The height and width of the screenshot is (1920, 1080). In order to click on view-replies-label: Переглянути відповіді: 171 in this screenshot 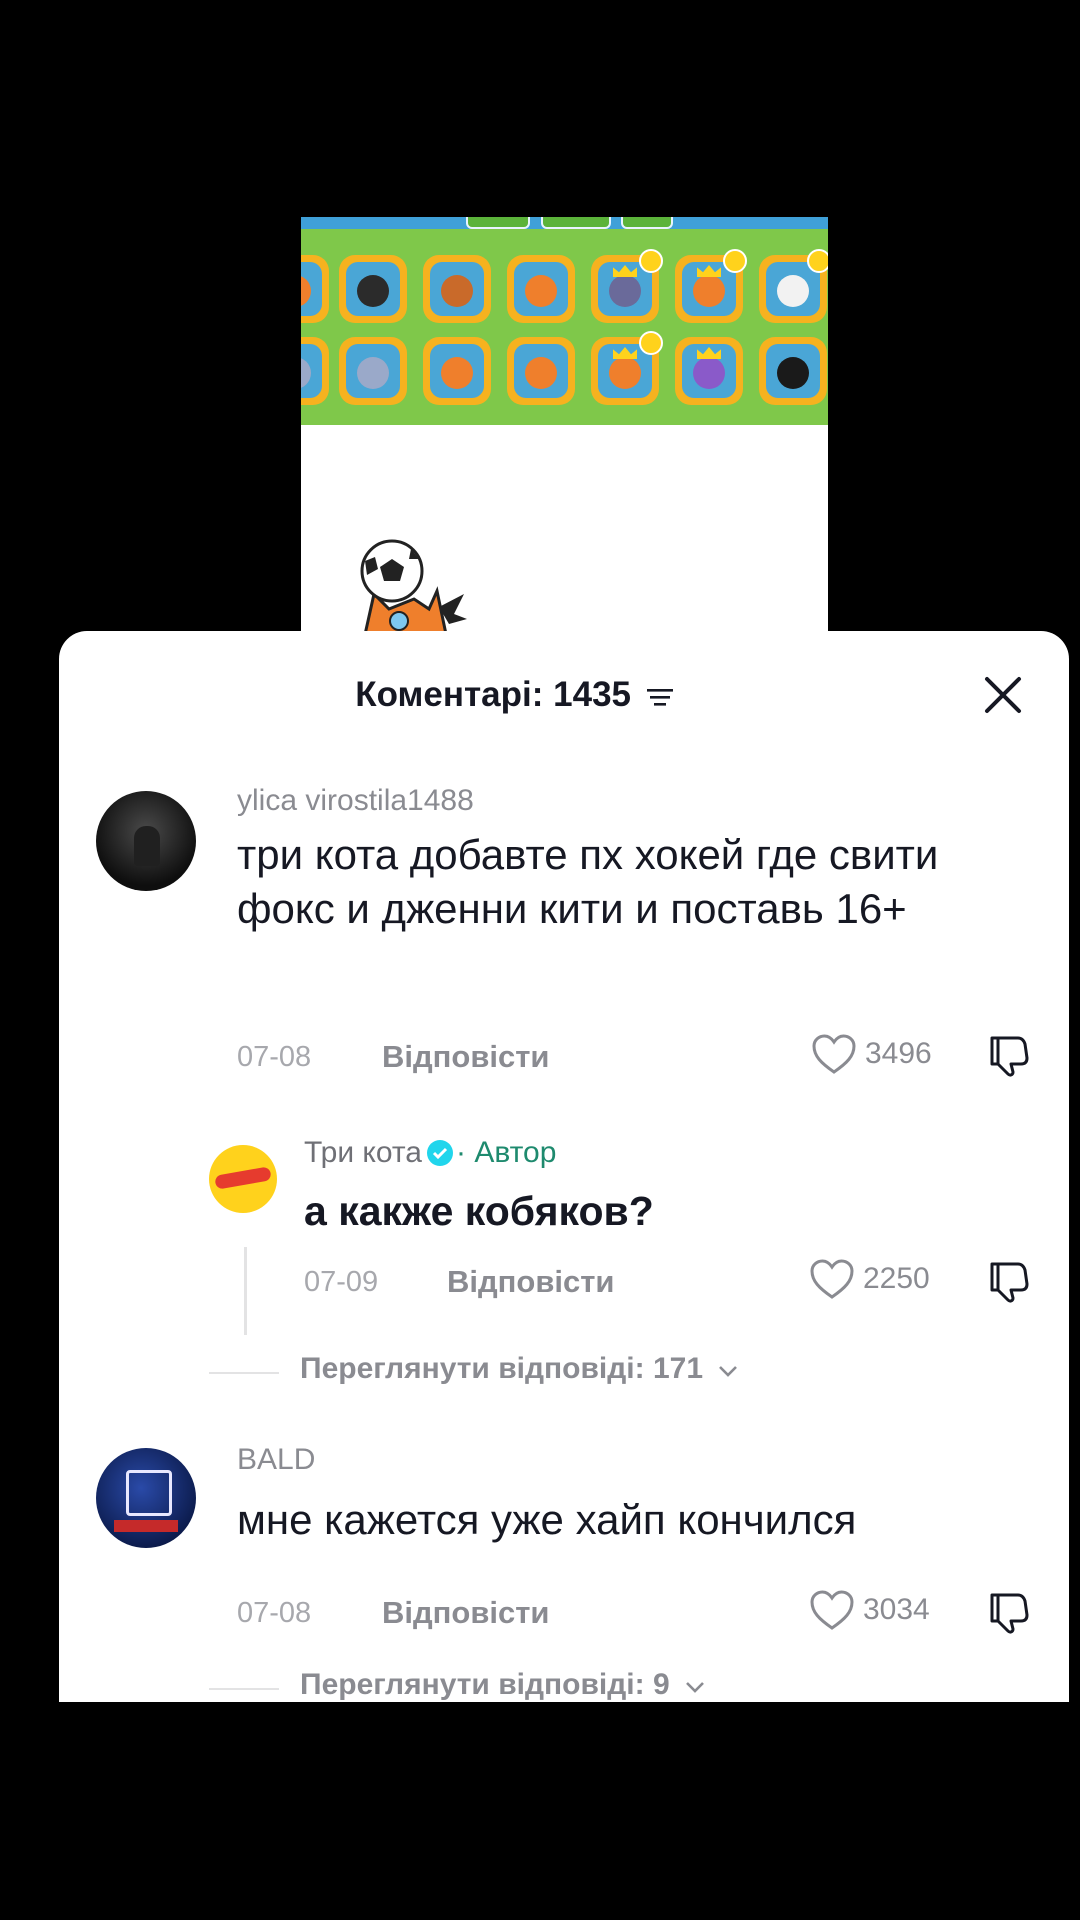, I will do `click(502, 1368)`.